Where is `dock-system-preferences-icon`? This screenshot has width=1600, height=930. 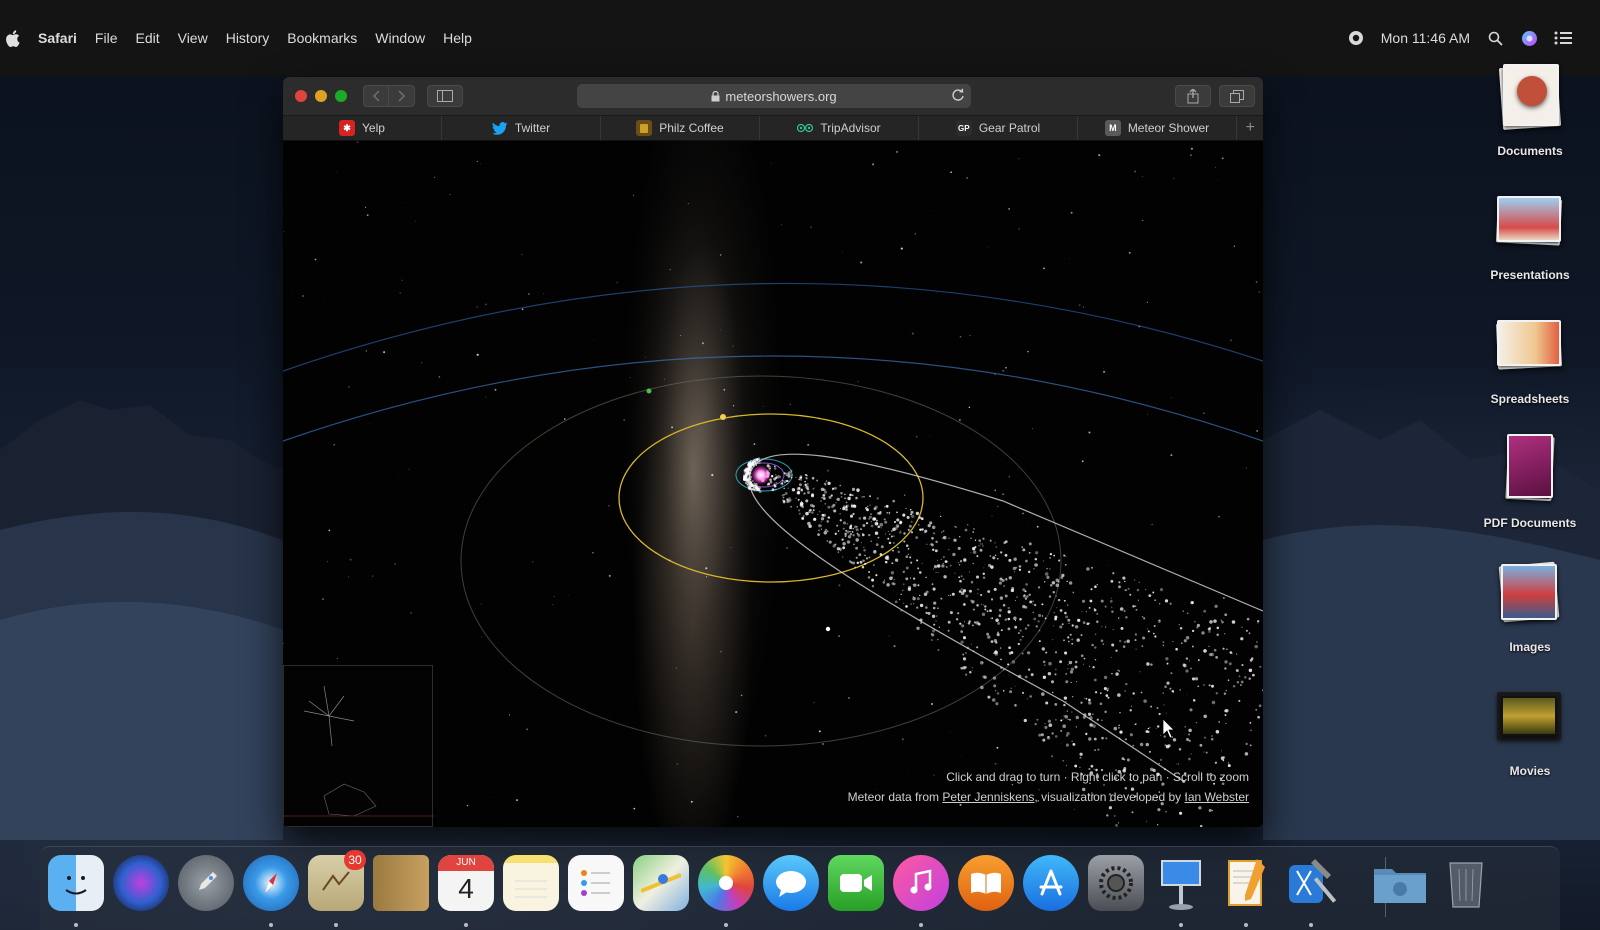 dock-system-preferences-icon is located at coordinates (1116, 883).